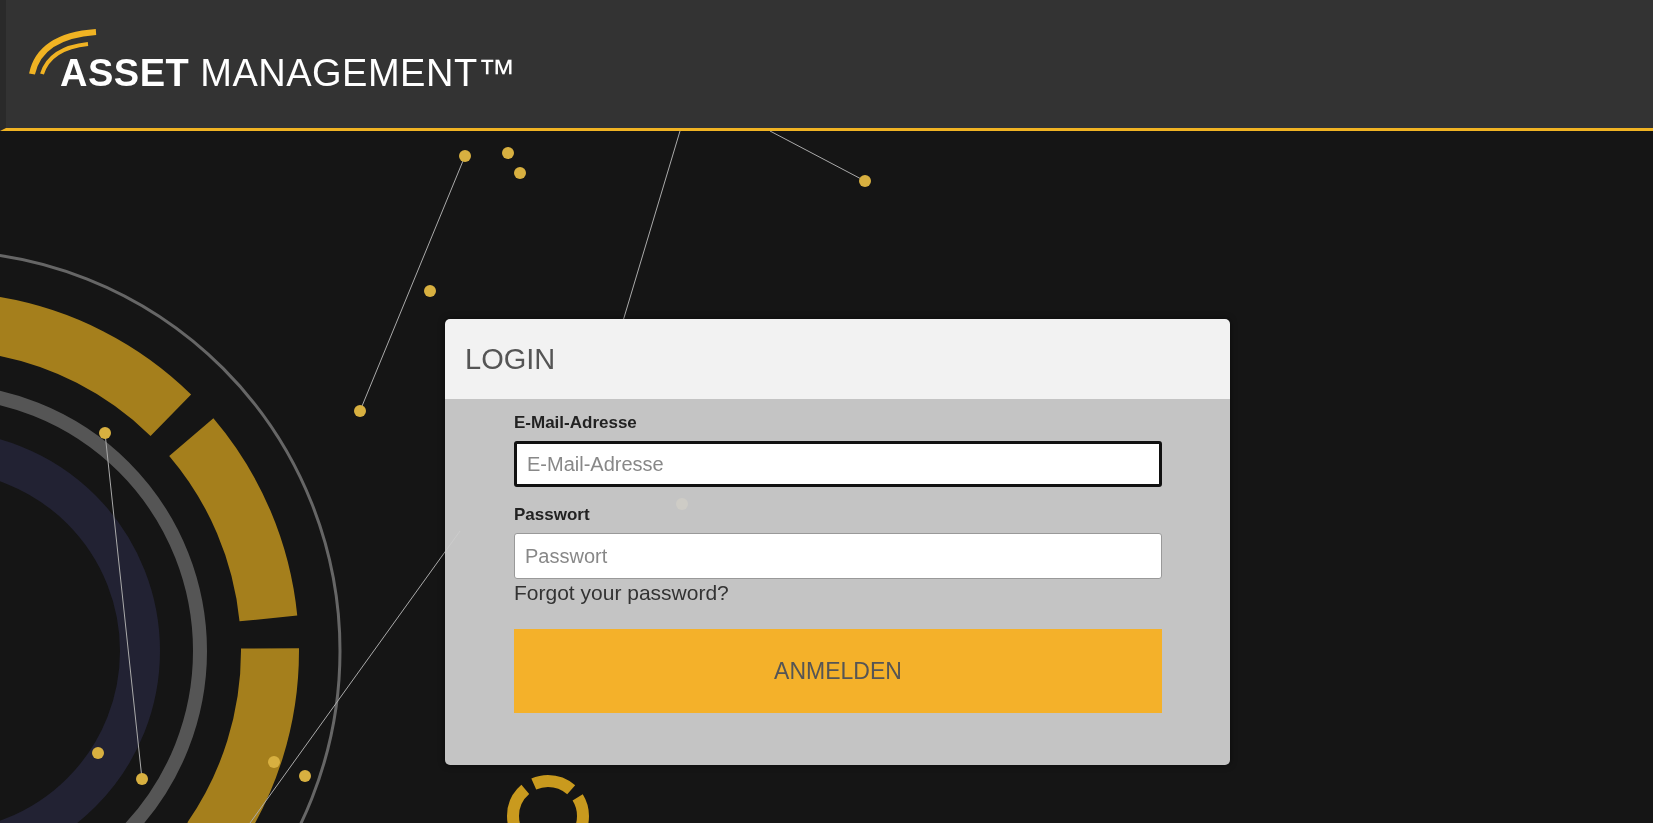 The image size is (1653, 823). I want to click on card-title: LOGIN, so click(510, 359).